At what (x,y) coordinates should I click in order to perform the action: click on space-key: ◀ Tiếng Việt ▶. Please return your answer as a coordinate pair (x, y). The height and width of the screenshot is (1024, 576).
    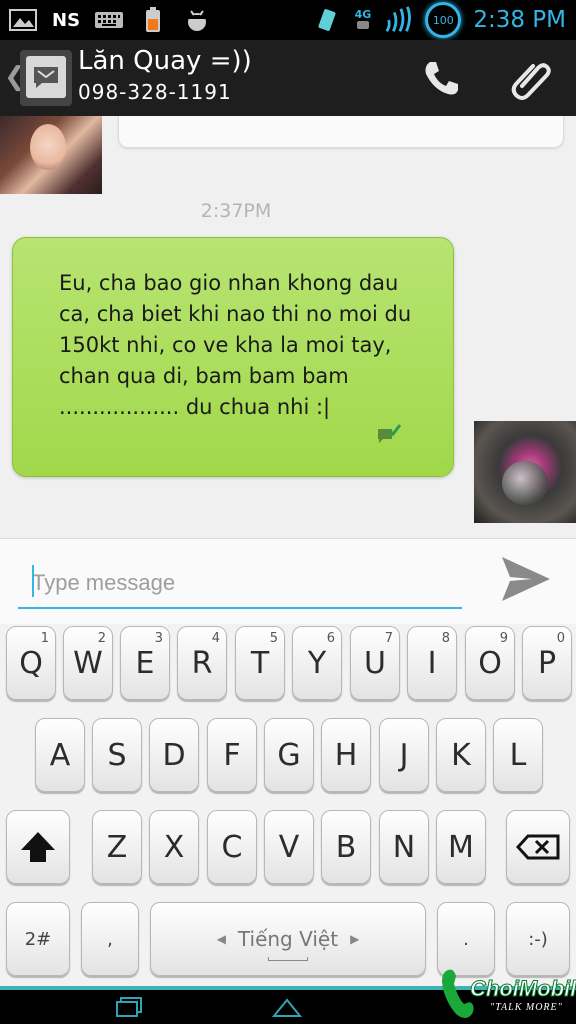
    Looking at the image, I should click on (288, 939).